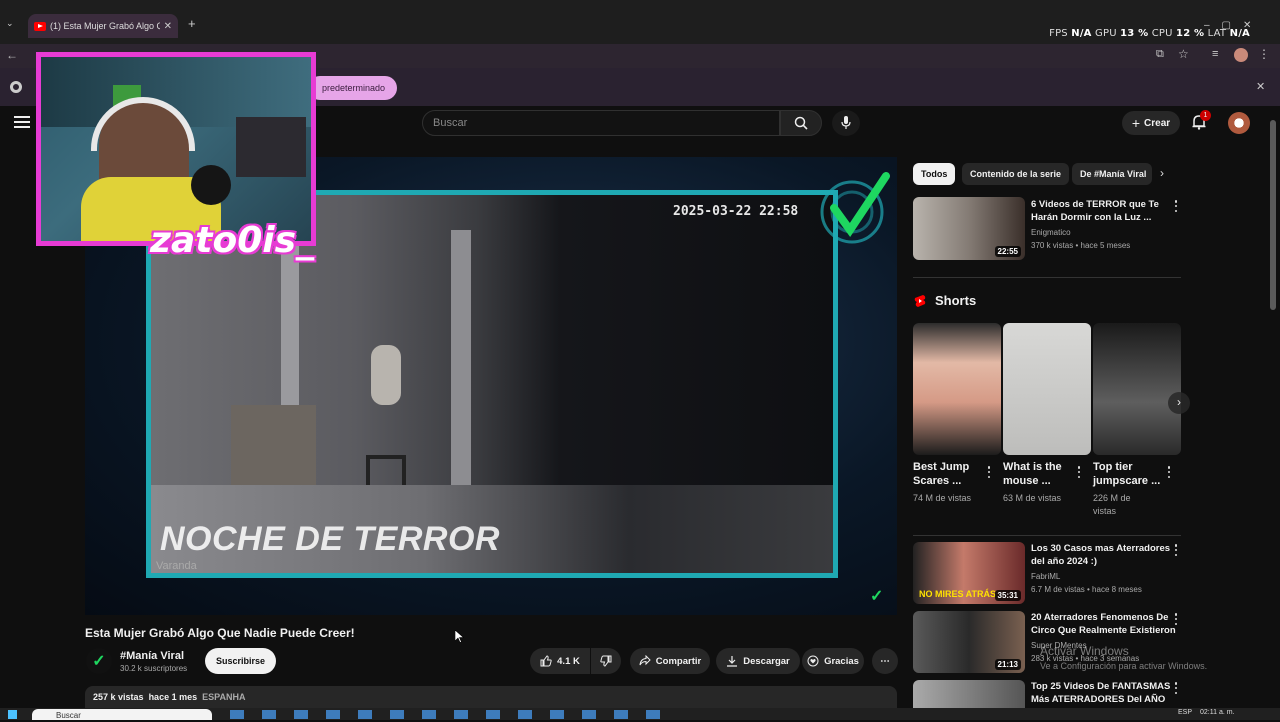 Image resolution: width=1280 pixels, height=722 pixels. Describe the element at coordinates (546, 661) in the screenshot. I see `thumbs-up-icon` at that location.